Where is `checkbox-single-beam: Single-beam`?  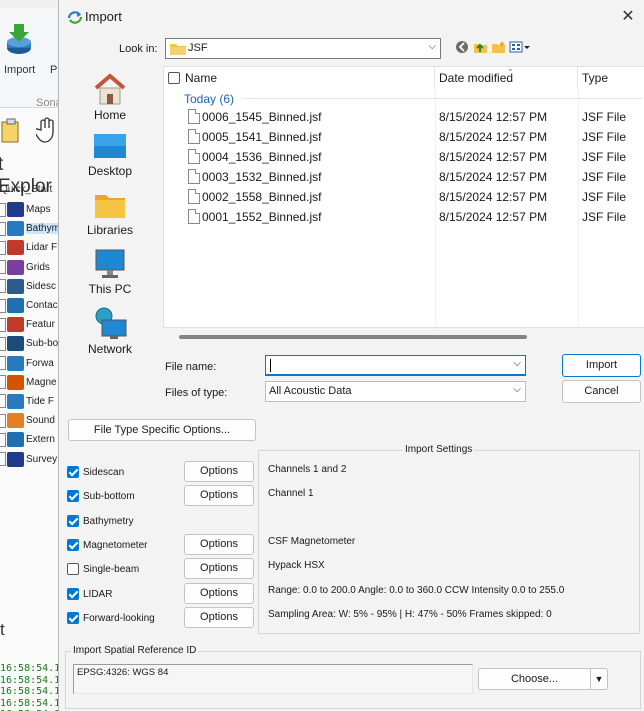
checkbox-single-beam: Single-beam is located at coordinates (103, 569).